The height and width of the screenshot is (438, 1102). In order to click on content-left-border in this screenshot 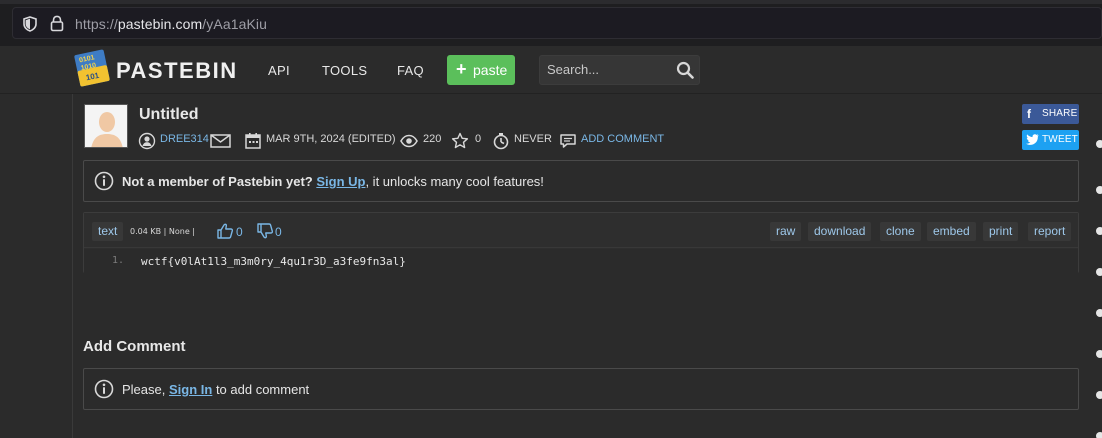, I will do `click(72, 266)`.